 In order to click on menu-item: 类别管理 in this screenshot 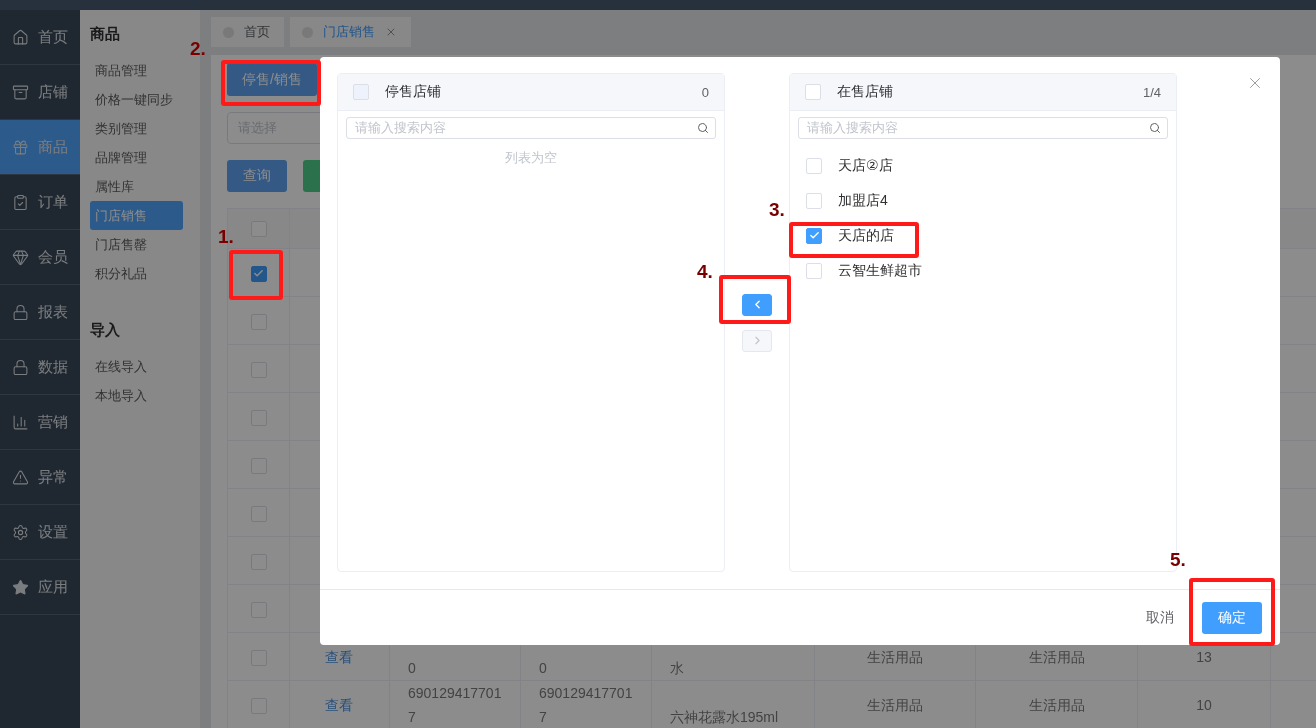, I will do `click(136, 128)`.